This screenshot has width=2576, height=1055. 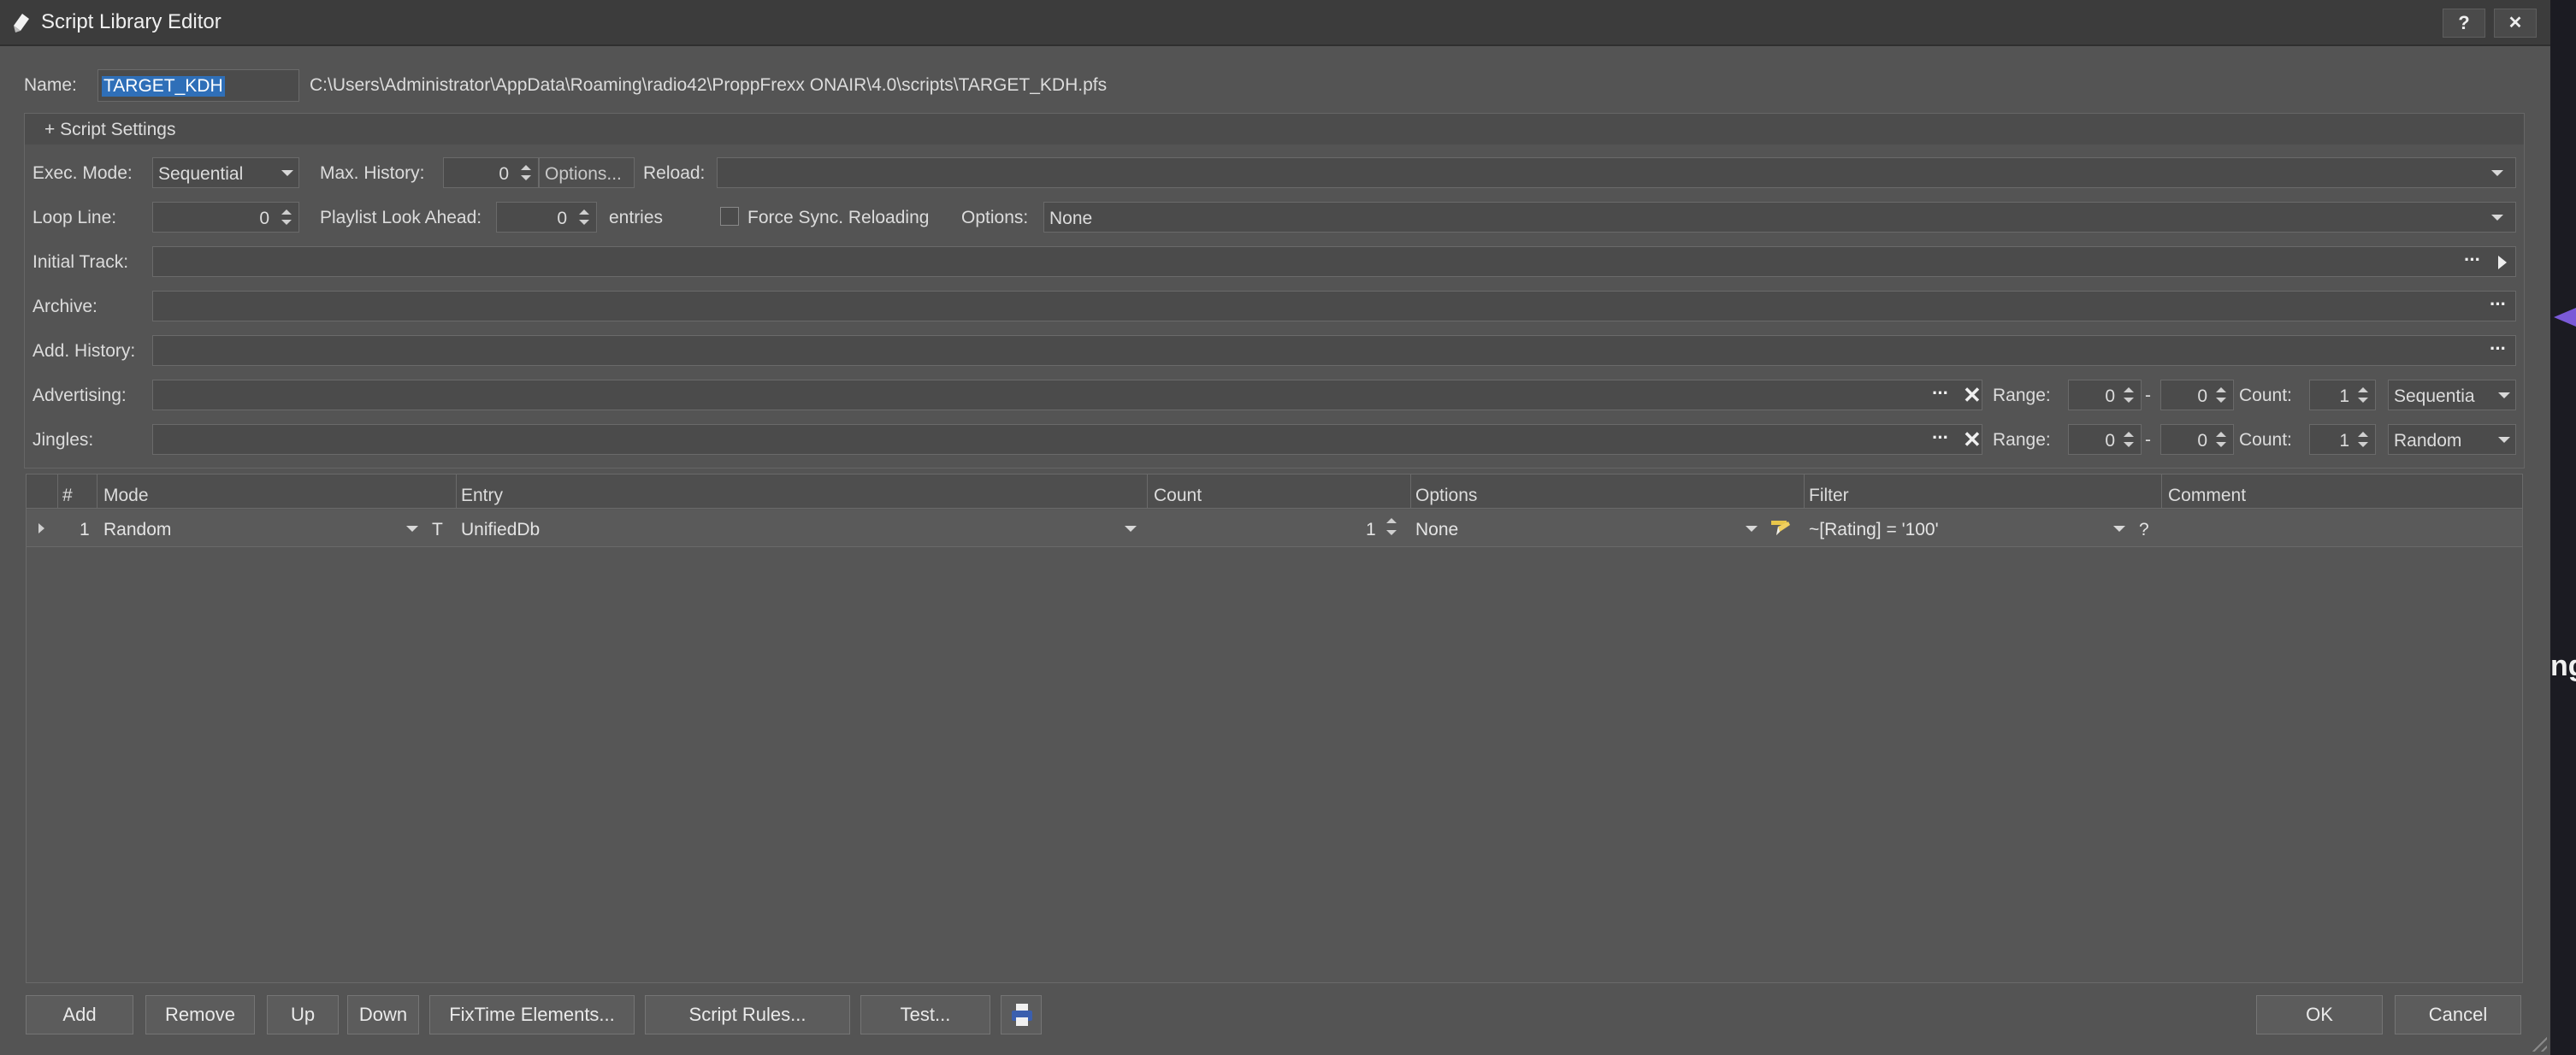 What do you see at coordinates (82, 173) in the screenshot?
I see `exec-mode-label: Exec. Mode:` at bounding box center [82, 173].